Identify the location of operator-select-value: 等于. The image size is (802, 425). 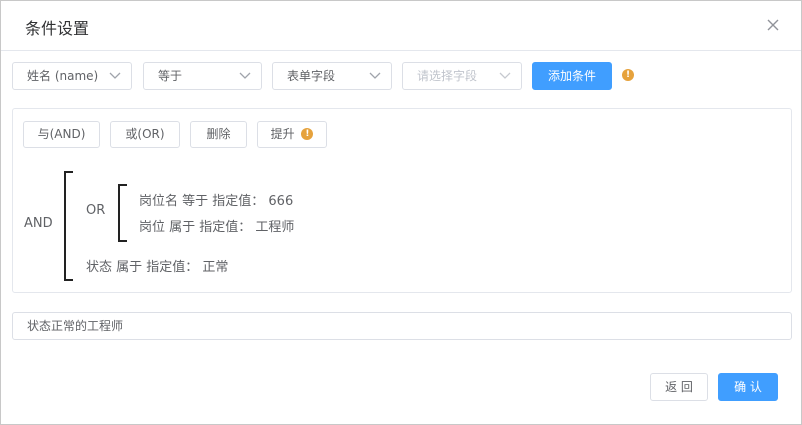
(170, 76).